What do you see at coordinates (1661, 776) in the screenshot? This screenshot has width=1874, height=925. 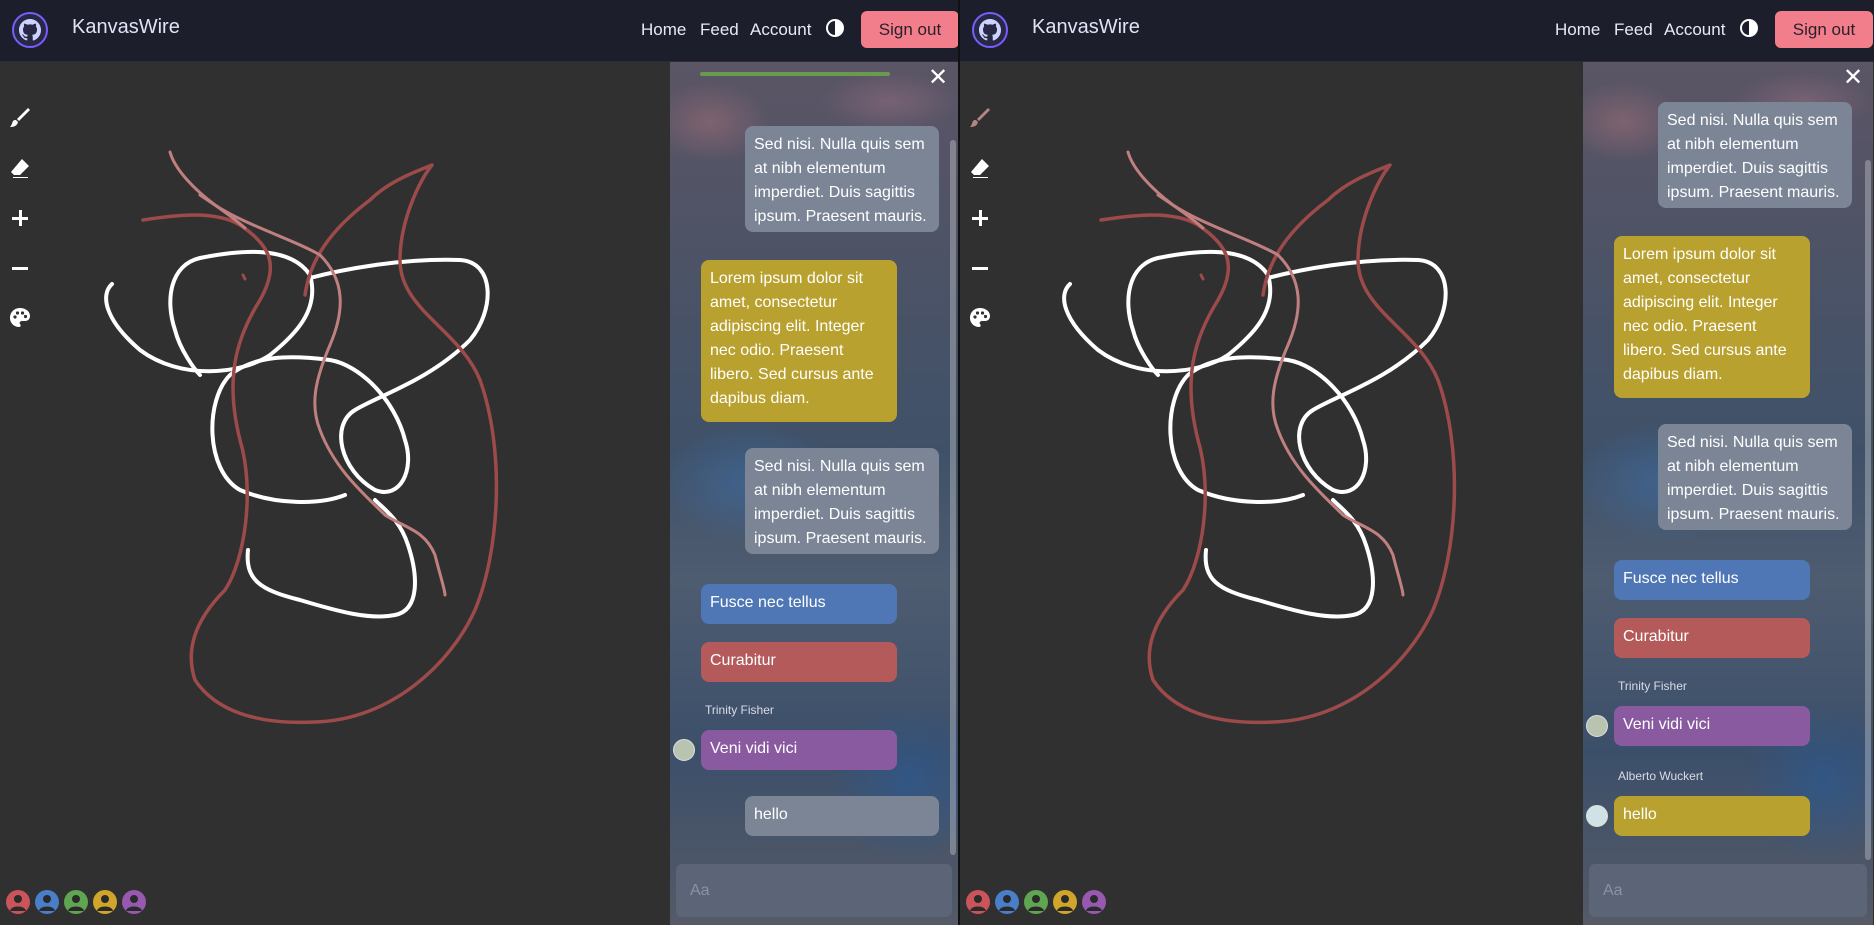 I see `sender-name: Alberto Wuckert` at bounding box center [1661, 776].